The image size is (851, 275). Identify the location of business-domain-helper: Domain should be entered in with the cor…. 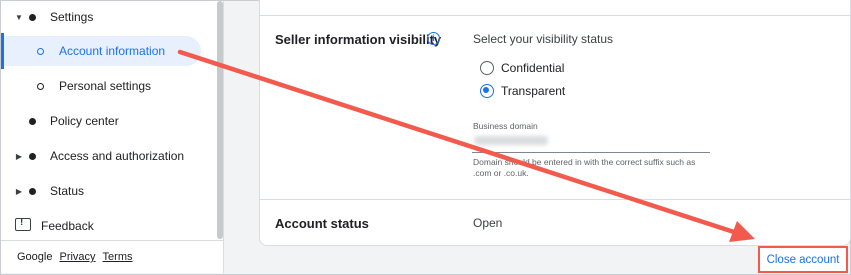
(584, 167).